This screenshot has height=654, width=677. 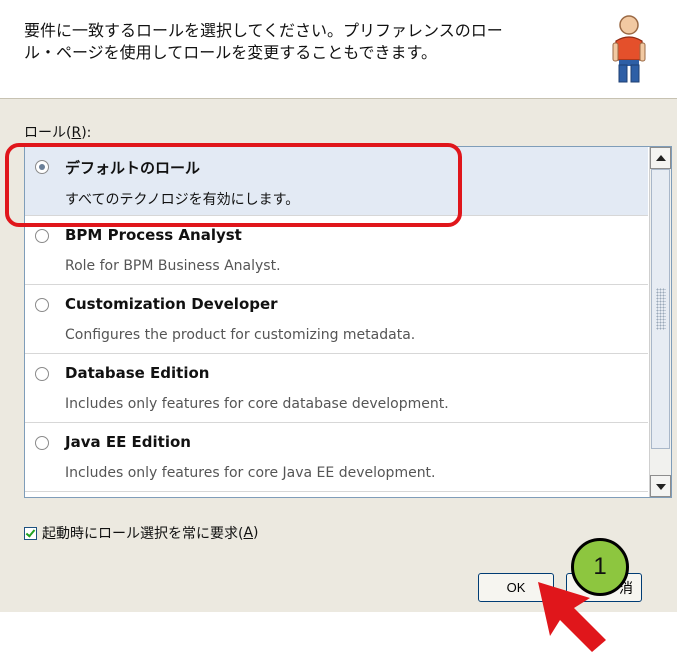 I want to click on always-prompt-suffix: ), so click(x=256, y=533).